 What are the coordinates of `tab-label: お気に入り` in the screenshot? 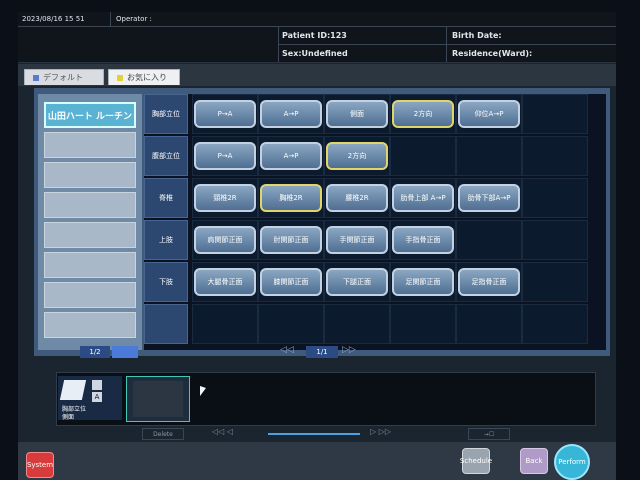 It's located at (147, 77).